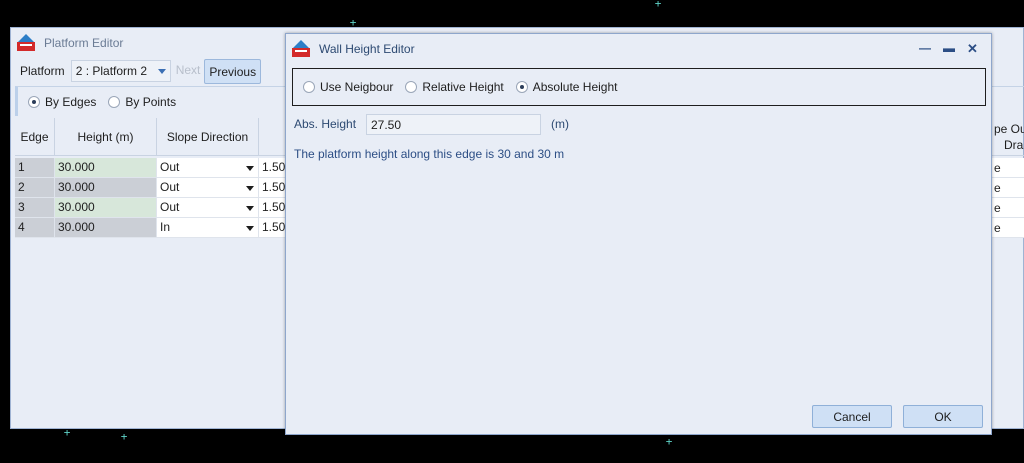  Describe the element at coordinates (972, 49) in the screenshot. I see `close-icon: ✕` at that location.